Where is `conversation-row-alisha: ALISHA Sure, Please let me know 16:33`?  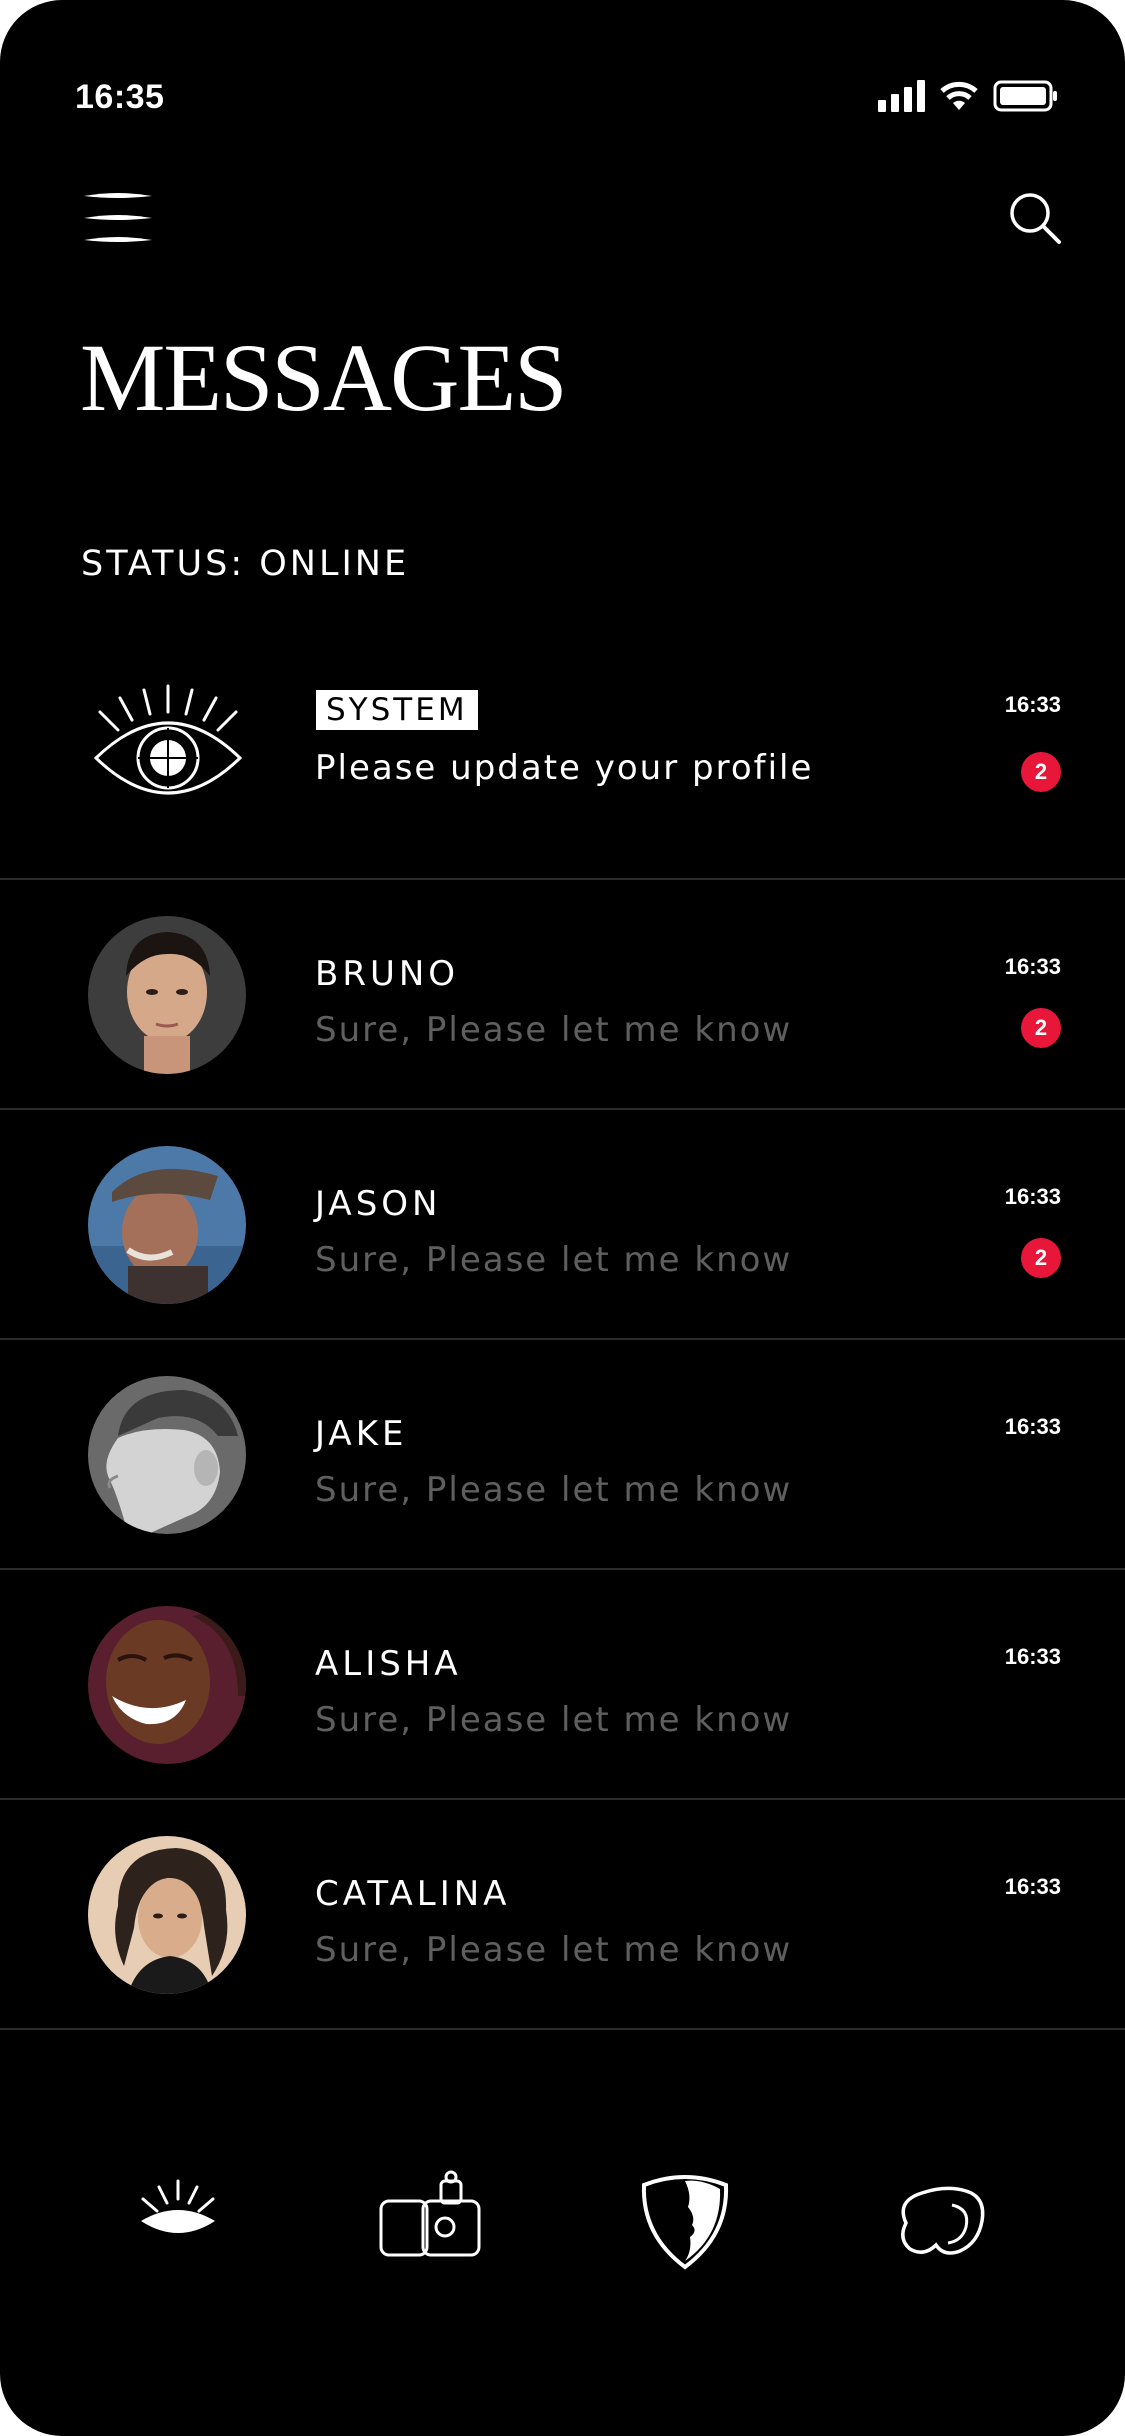 conversation-row-alisha: ALISHA Sure, Please let me know 16:33 is located at coordinates (562, 1685).